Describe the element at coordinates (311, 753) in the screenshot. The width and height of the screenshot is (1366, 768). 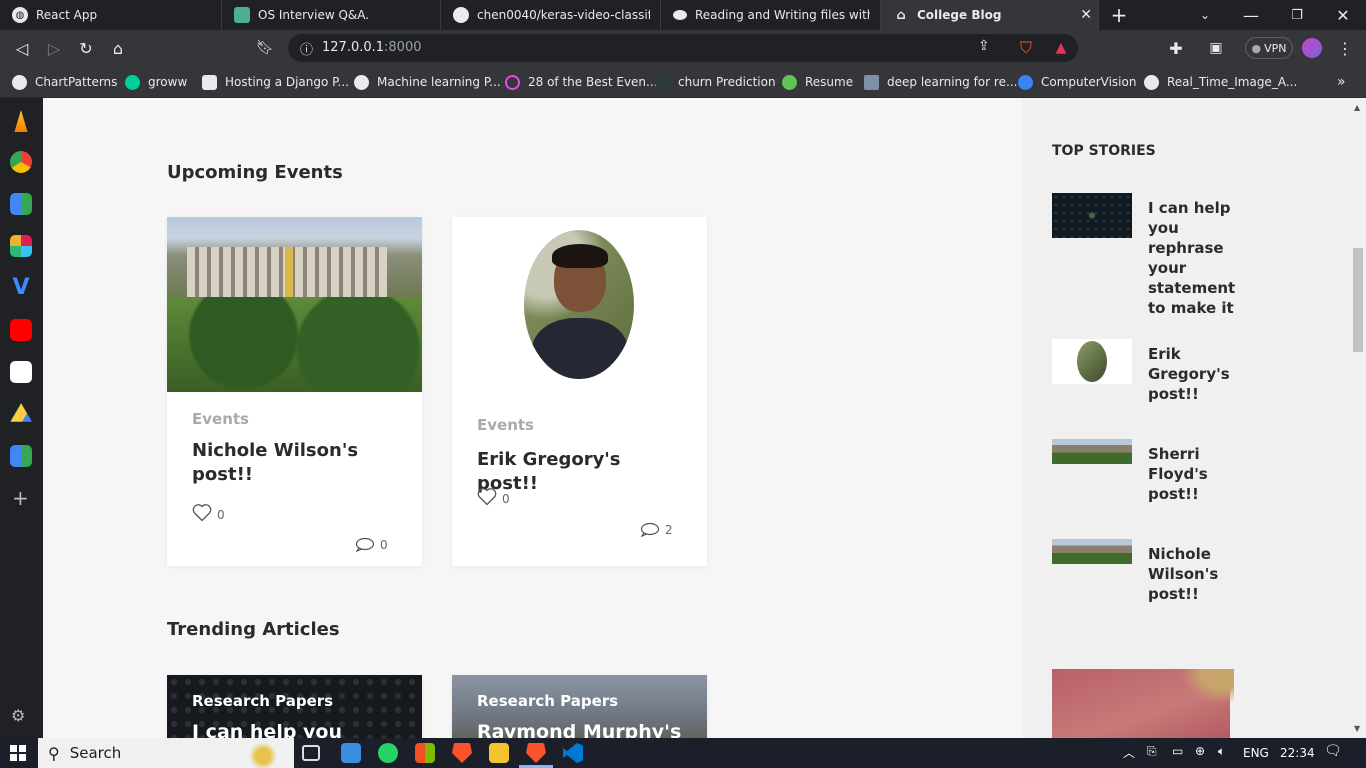
I see `task-view-icon` at that location.